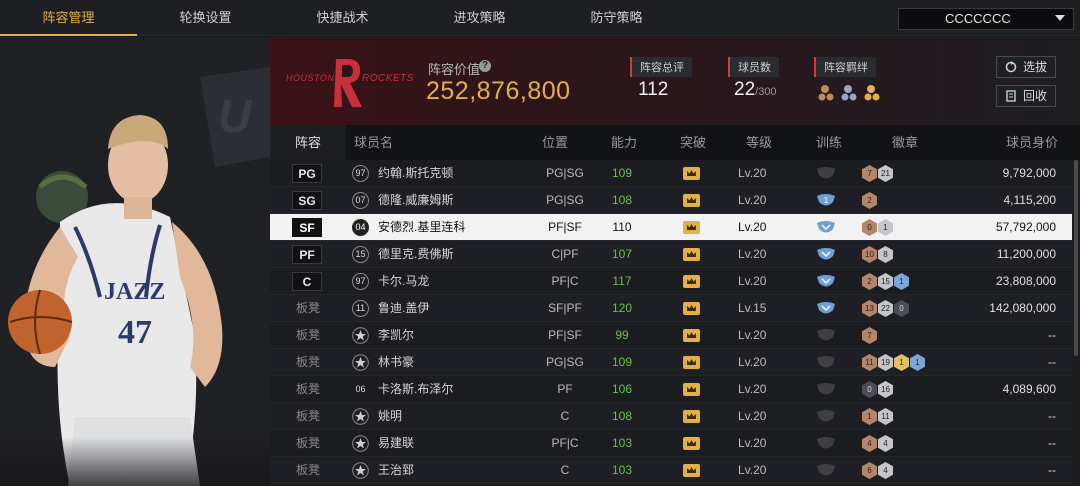 This screenshot has width=1080, height=486. Describe the element at coordinates (374, 142) in the screenshot. I see `col-name: 球员名` at that location.